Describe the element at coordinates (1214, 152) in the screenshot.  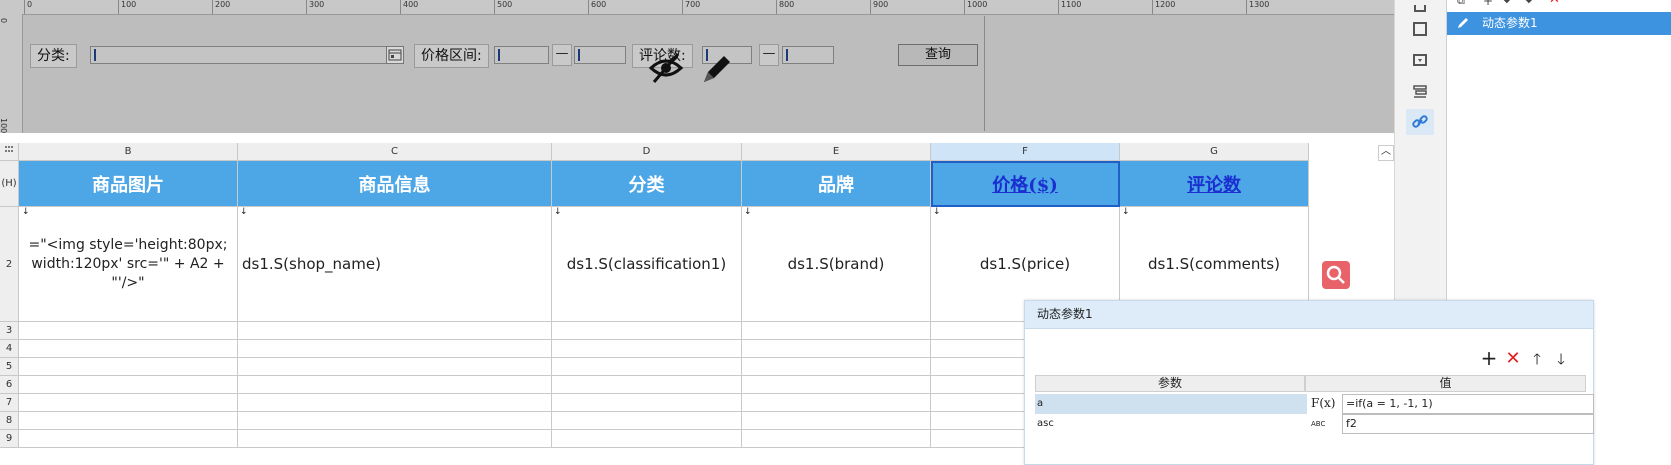
I see `column-header-g: G` at that location.